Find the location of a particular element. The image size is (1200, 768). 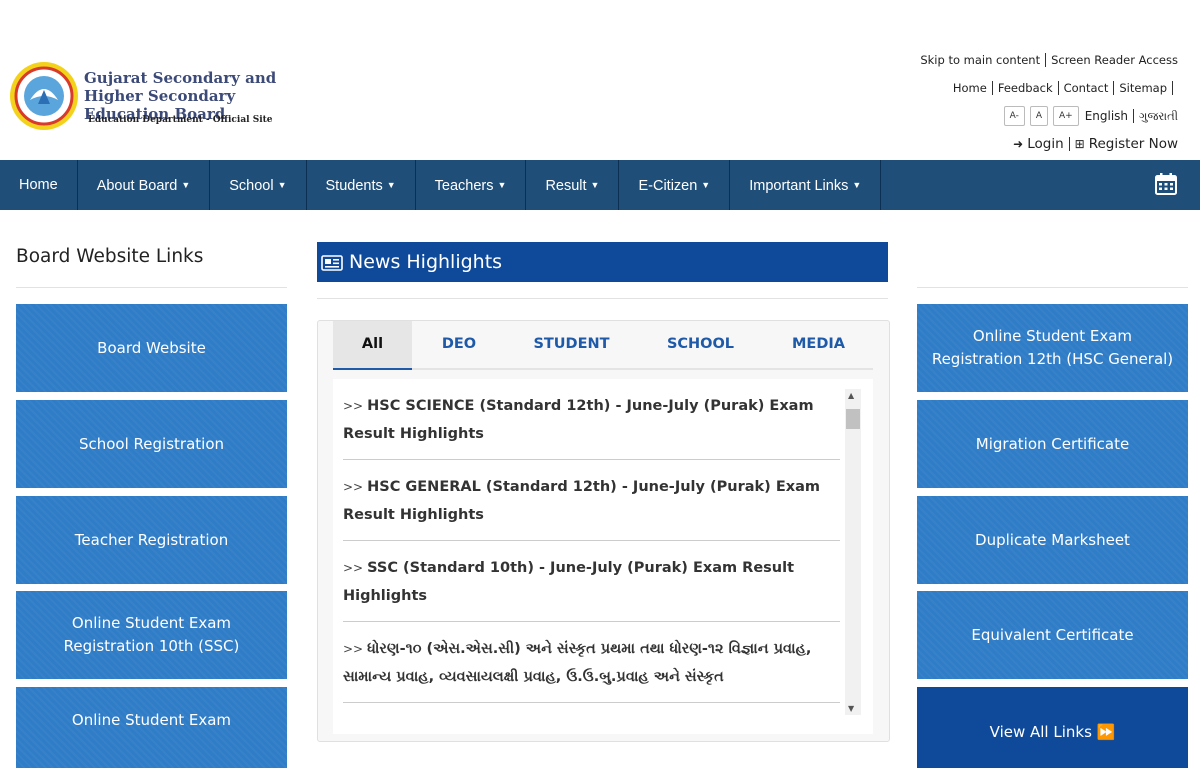

board-website-tile: Board Website is located at coordinates (151, 348).